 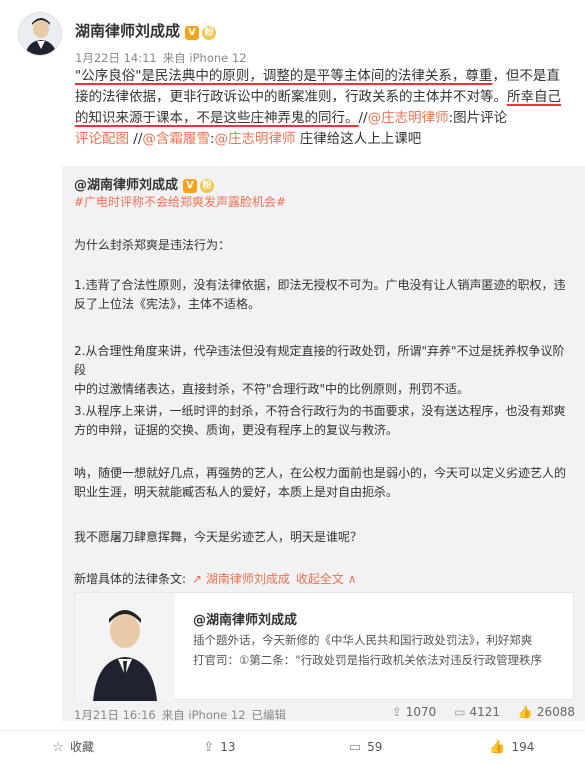 I want to click on body-text: 庄律给这人上上课吧, so click(x=358, y=139).